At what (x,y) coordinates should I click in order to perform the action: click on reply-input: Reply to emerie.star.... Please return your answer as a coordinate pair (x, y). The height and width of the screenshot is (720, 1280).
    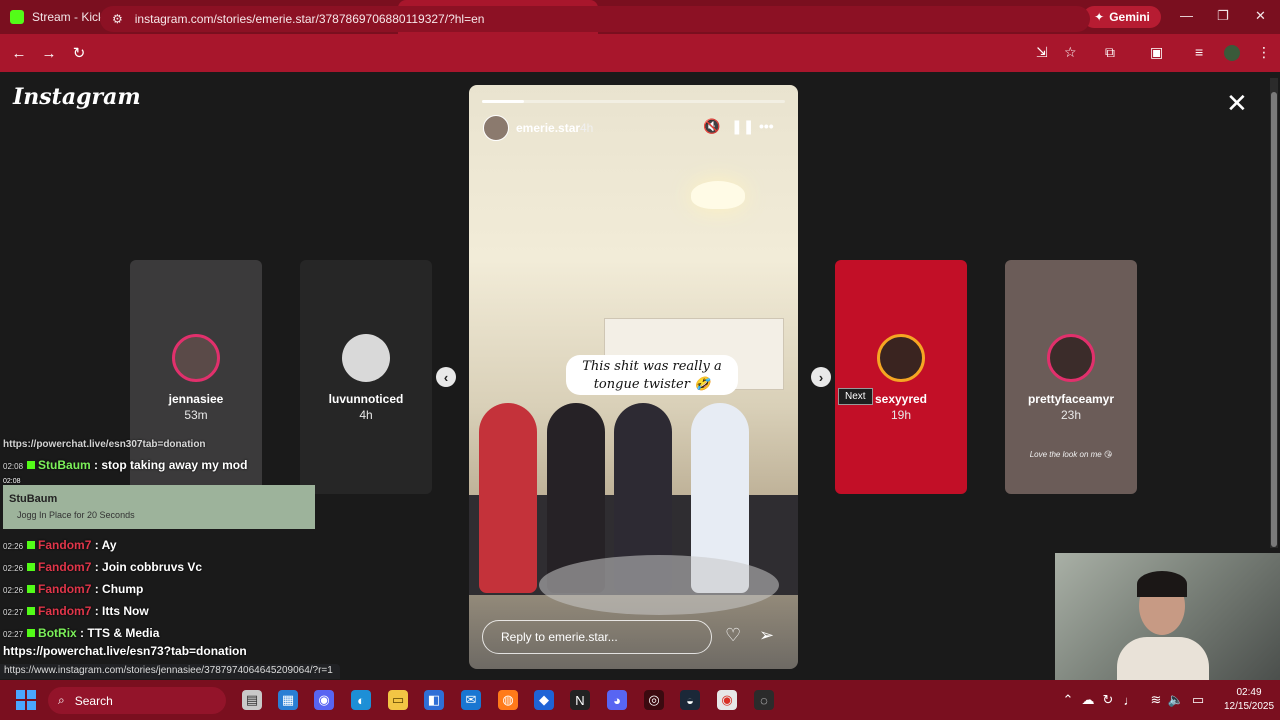
    Looking at the image, I should click on (597, 637).